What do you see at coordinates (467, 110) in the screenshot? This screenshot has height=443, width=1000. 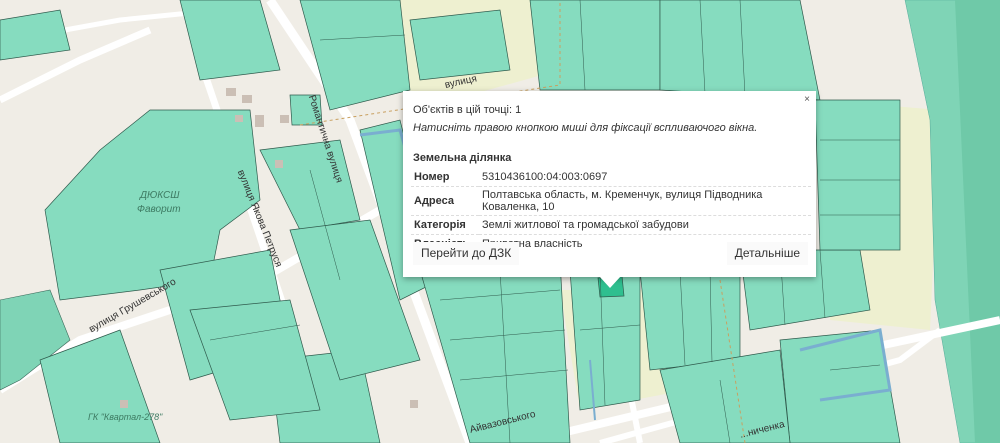 I see `objects-count: Об'єктів в цій точці: 1` at bounding box center [467, 110].